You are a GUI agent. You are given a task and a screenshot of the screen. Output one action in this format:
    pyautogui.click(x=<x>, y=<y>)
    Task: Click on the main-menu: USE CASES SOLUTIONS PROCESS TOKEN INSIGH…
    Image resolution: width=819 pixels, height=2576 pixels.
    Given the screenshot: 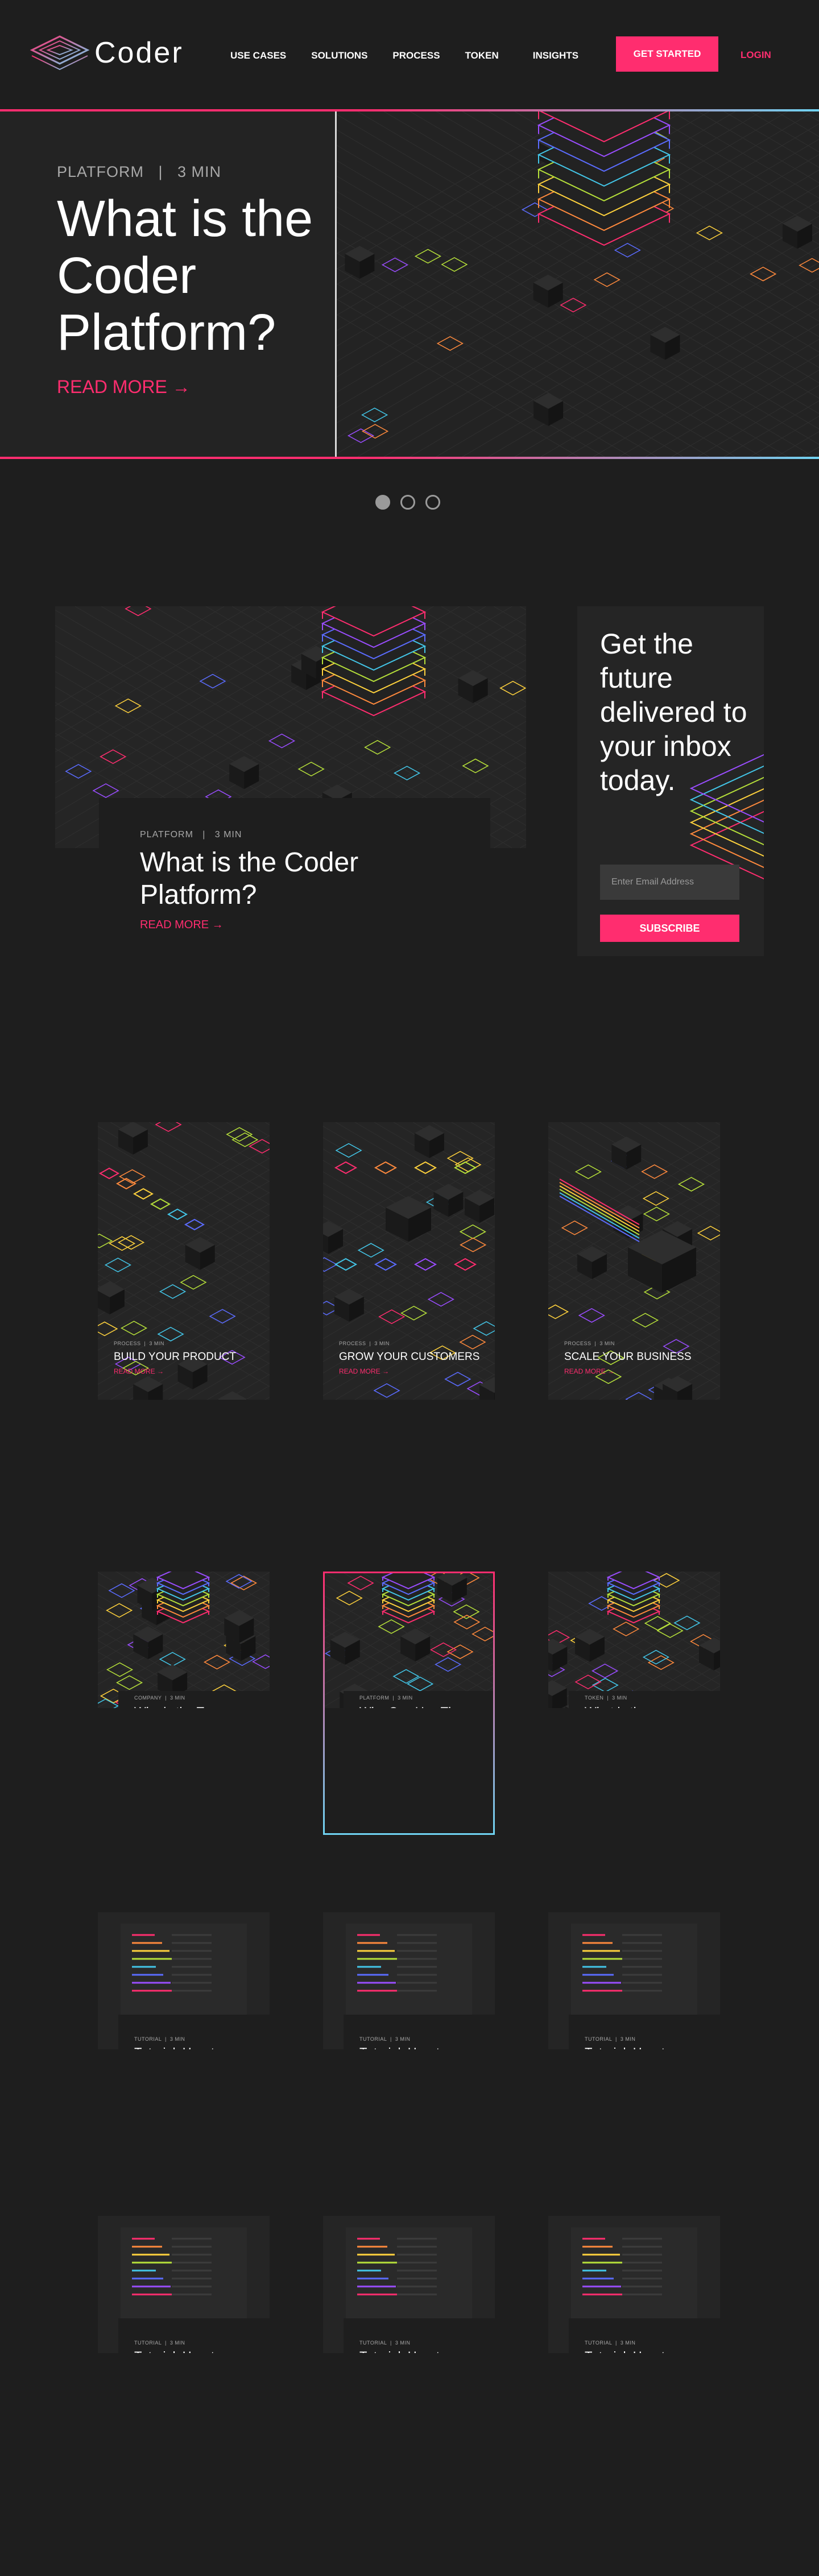 What is the action you would take?
    pyautogui.click(x=416, y=55)
    